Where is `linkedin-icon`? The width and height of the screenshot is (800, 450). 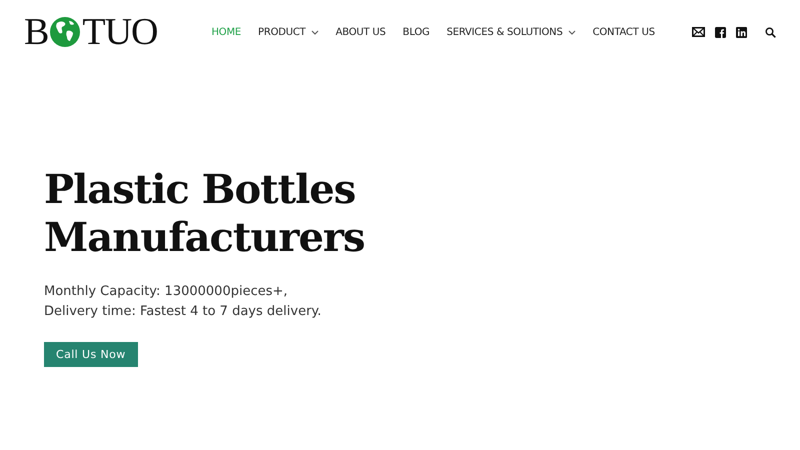
linkedin-icon is located at coordinates (741, 32).